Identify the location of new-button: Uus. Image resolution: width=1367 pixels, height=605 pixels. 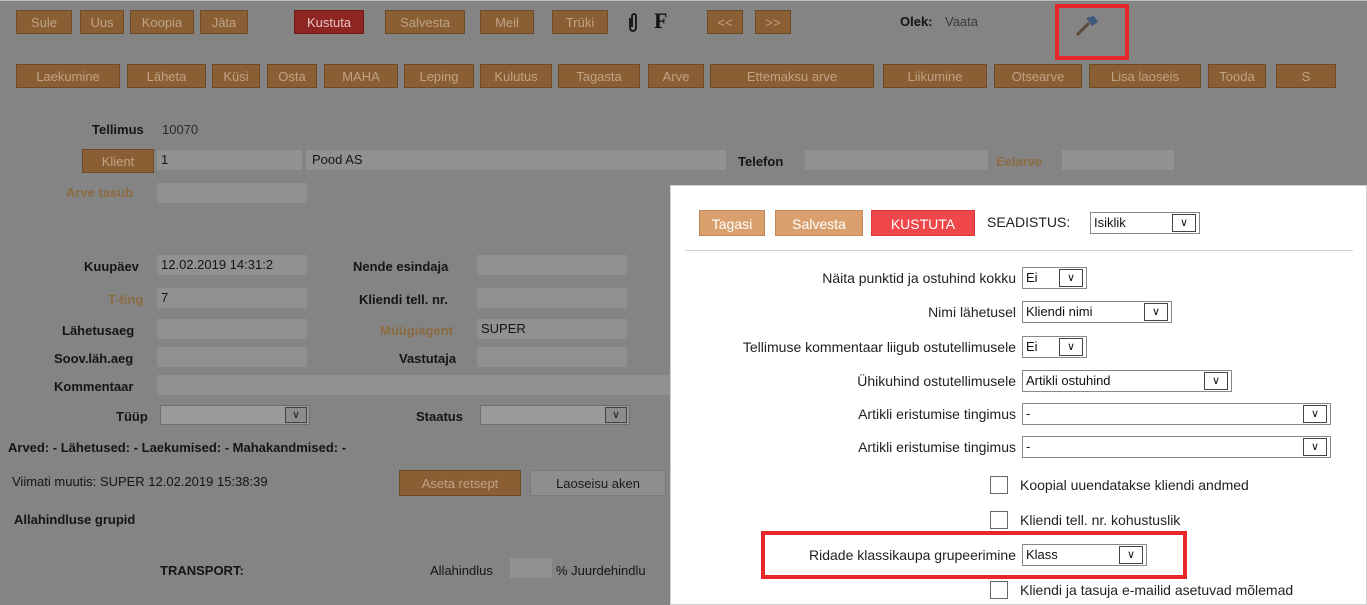
(102, 22).